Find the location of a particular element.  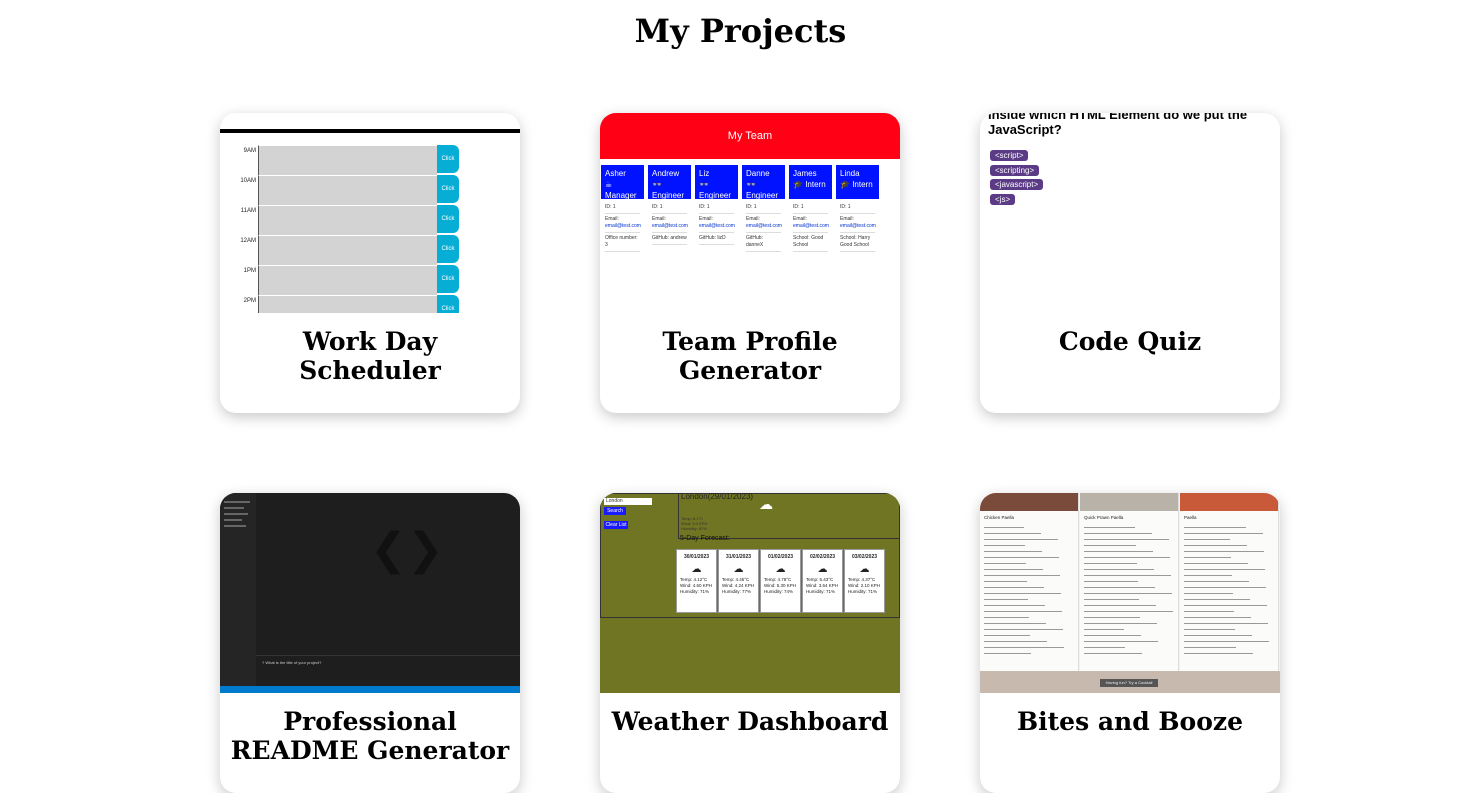

member-header: James 🎓 Intern is located at coordinates (810, 182).